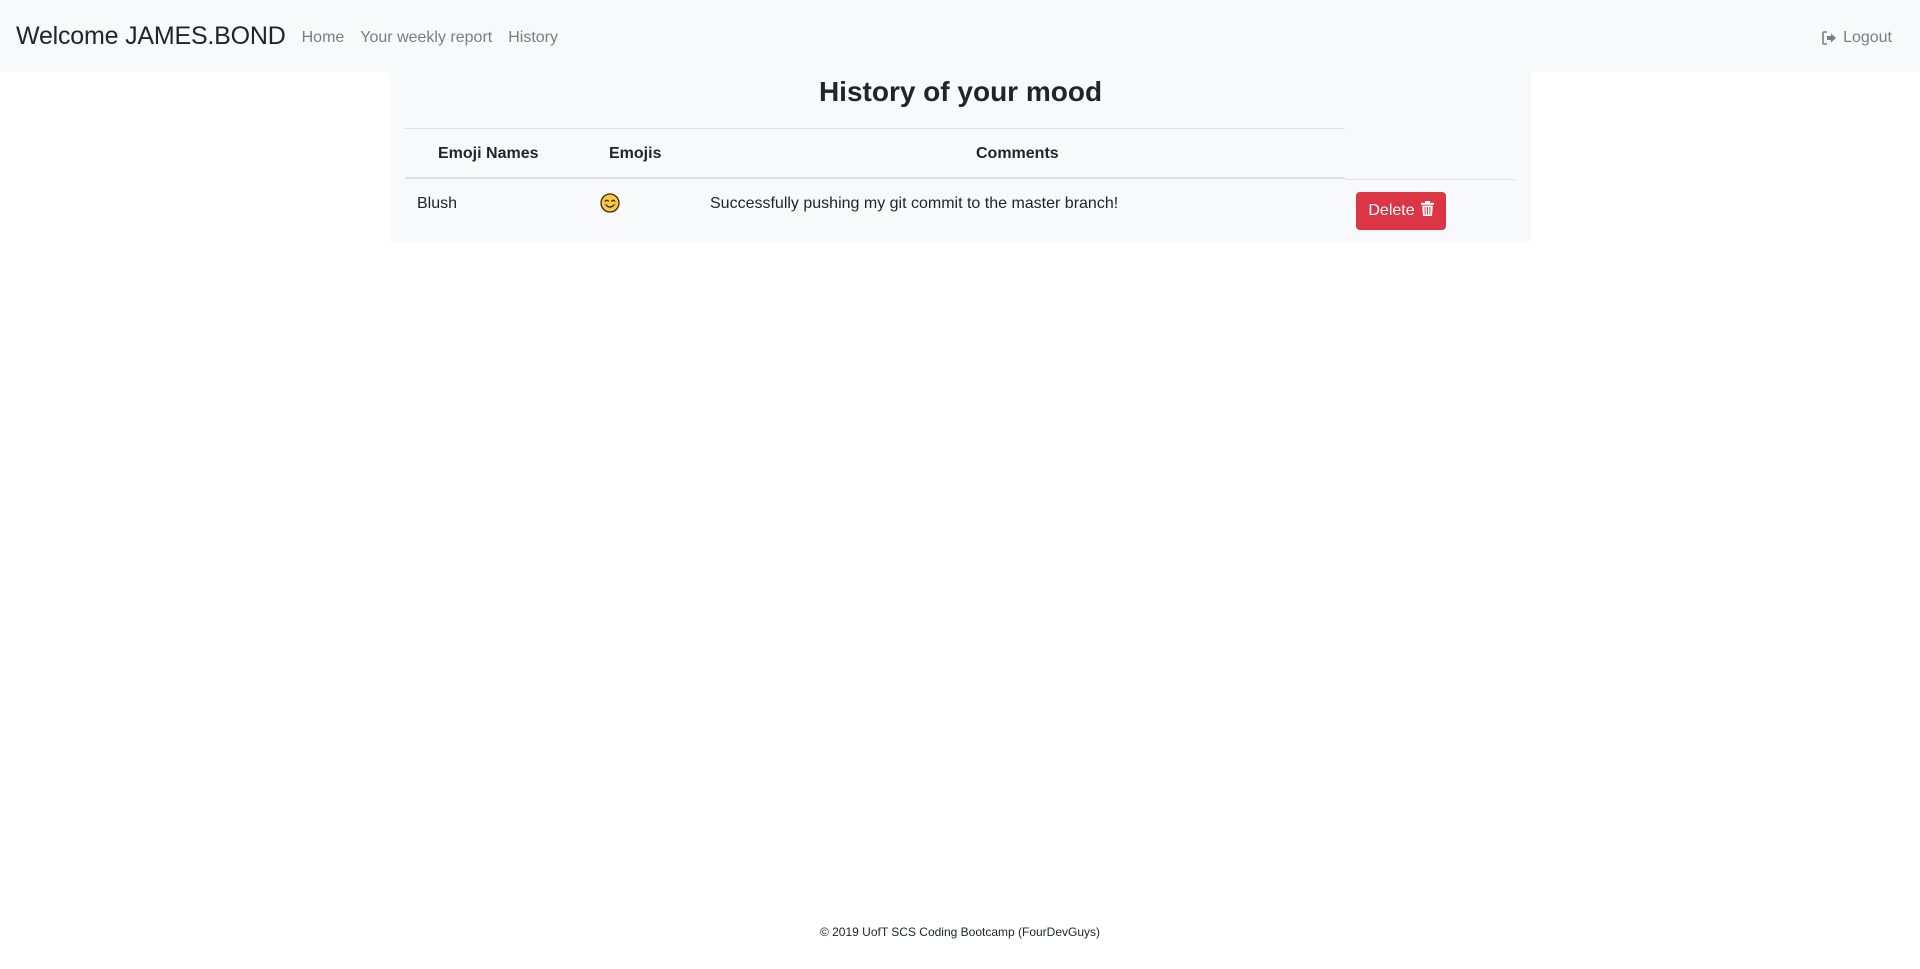 Image resolution: width=1920 pixels, height=969 pixels. I want to click on nav-link-weekly-report: Your weekly report, so click(426, 38).